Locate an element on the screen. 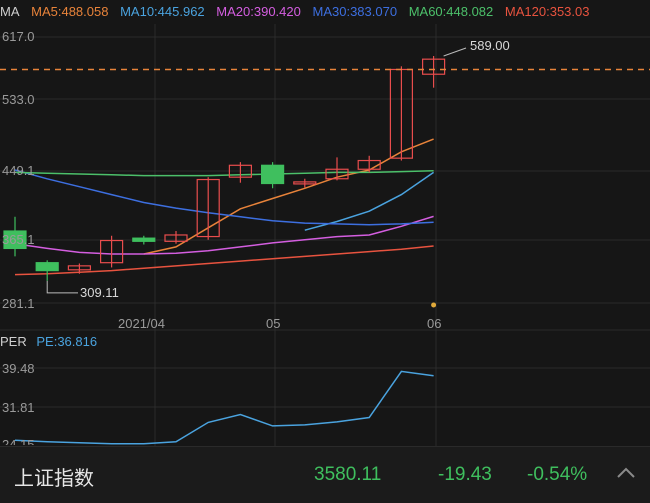 This screenshot has height=503, width=650. price-tick-281: 281.1 is located at coordinates (18, 303).